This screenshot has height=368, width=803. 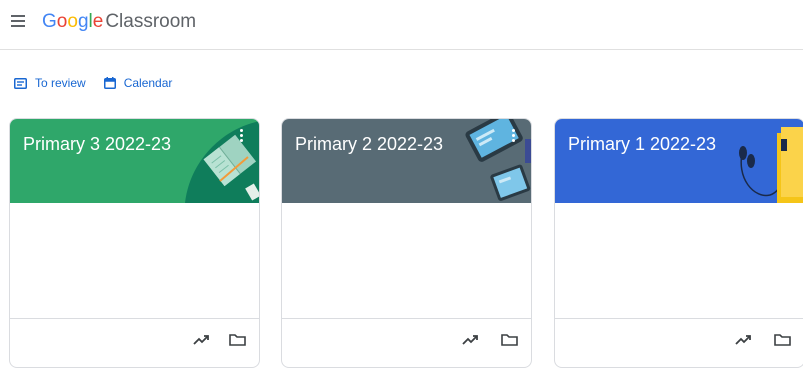 What do you see at coordinates (406, 161) in the screenshot?
I see `card-header: Primary 2 2022-23` at bounding box center [406, 161].